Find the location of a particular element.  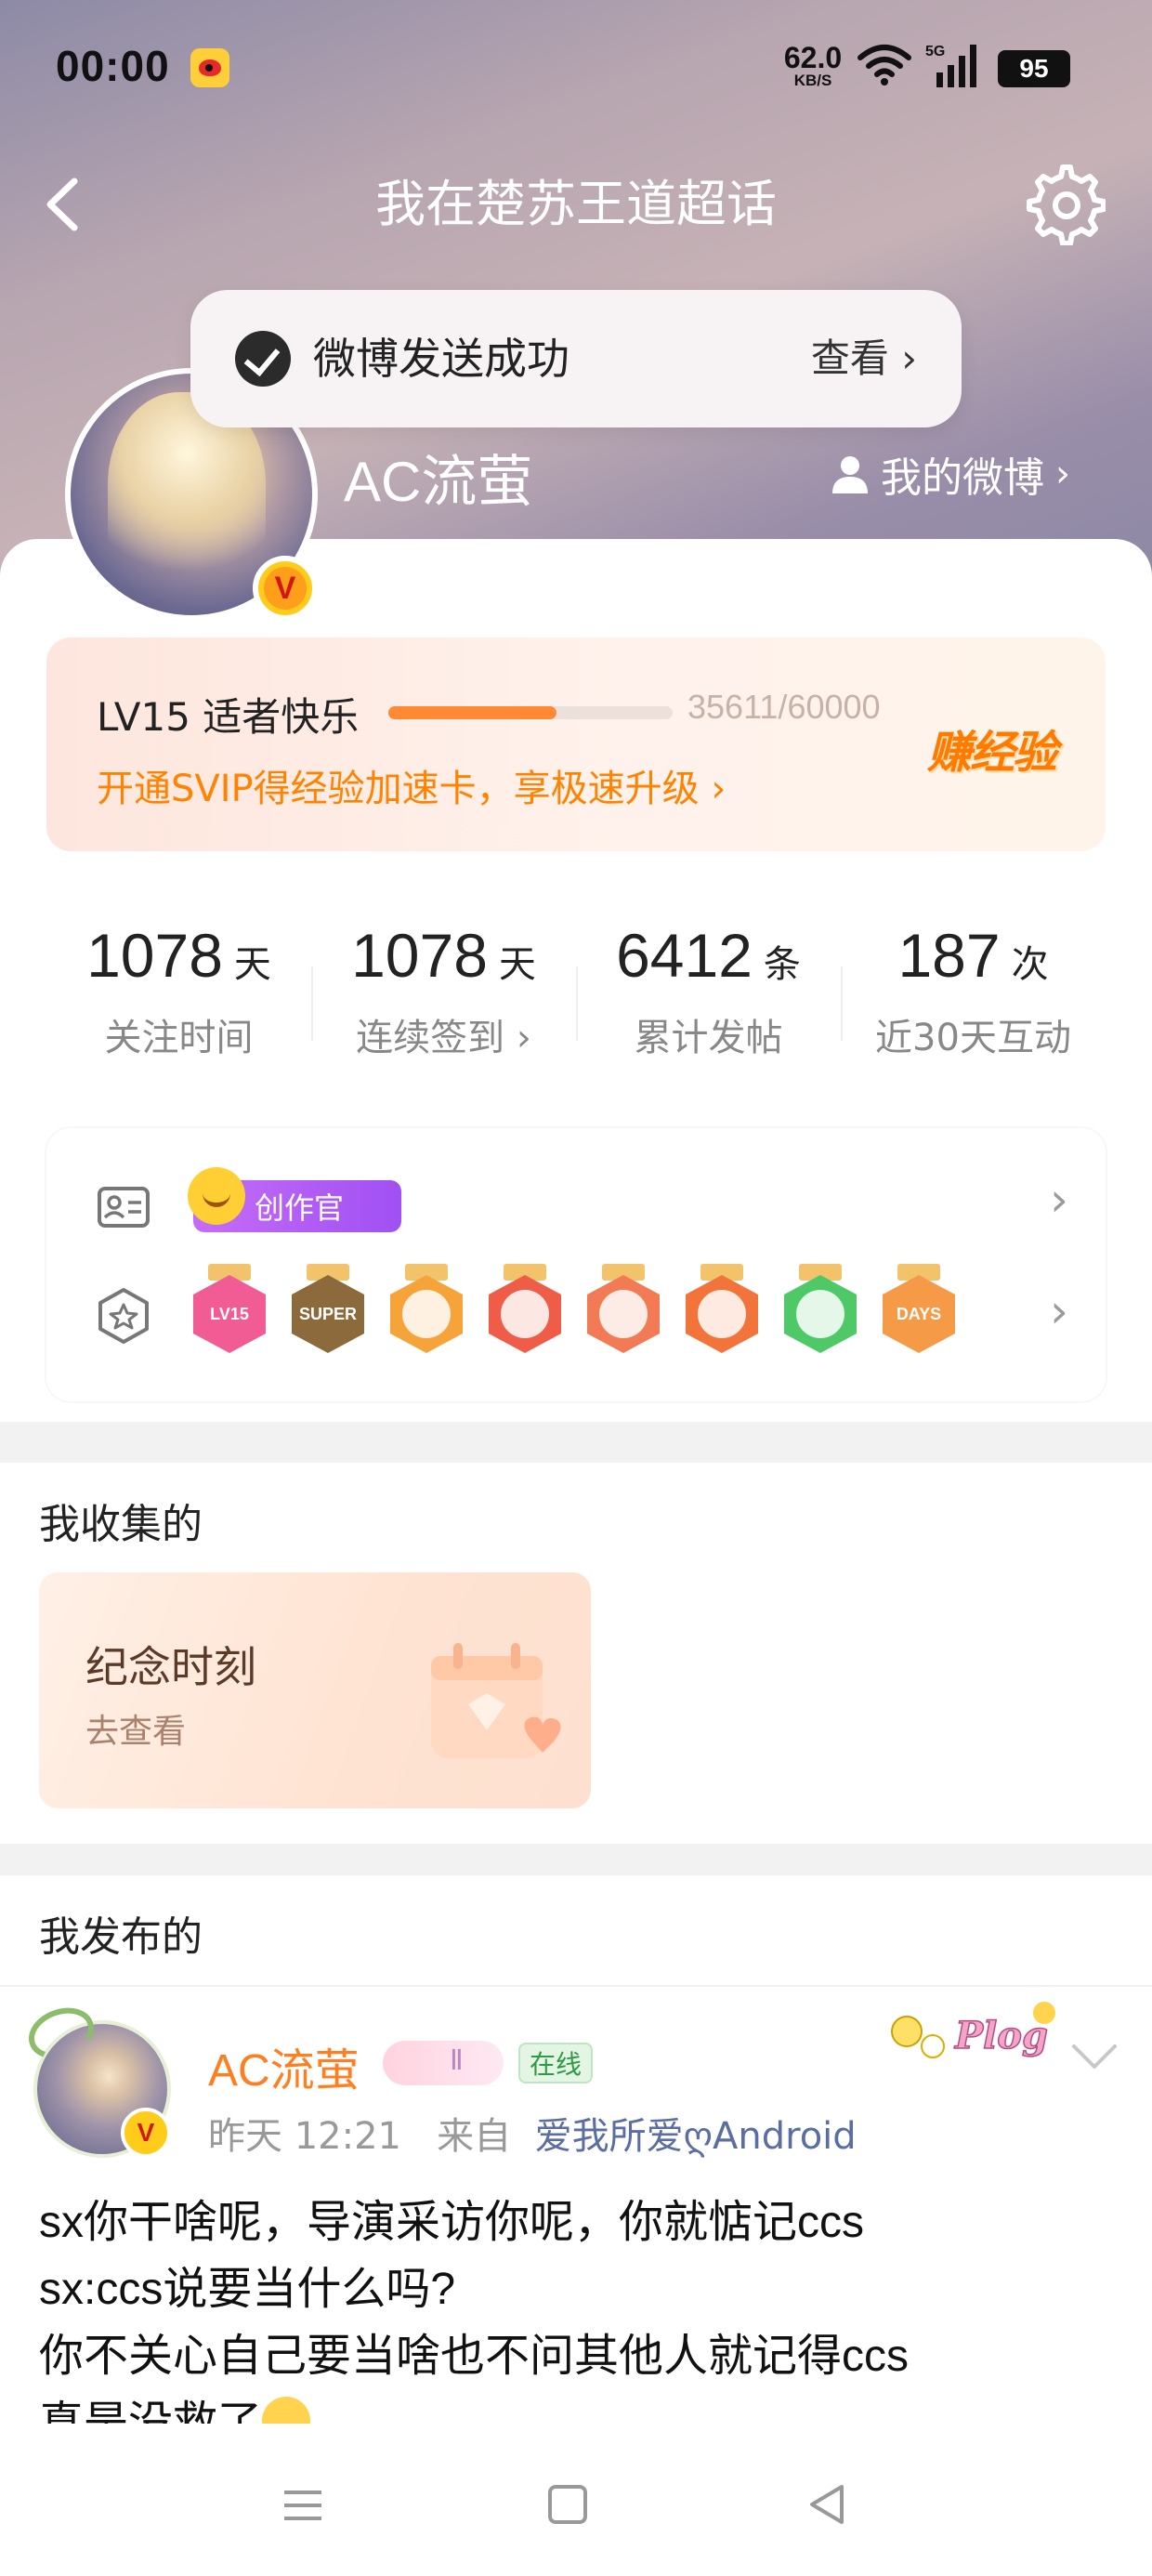

memory-card: 纪念时刻 去查看 is located at coordinates (315, 1690).